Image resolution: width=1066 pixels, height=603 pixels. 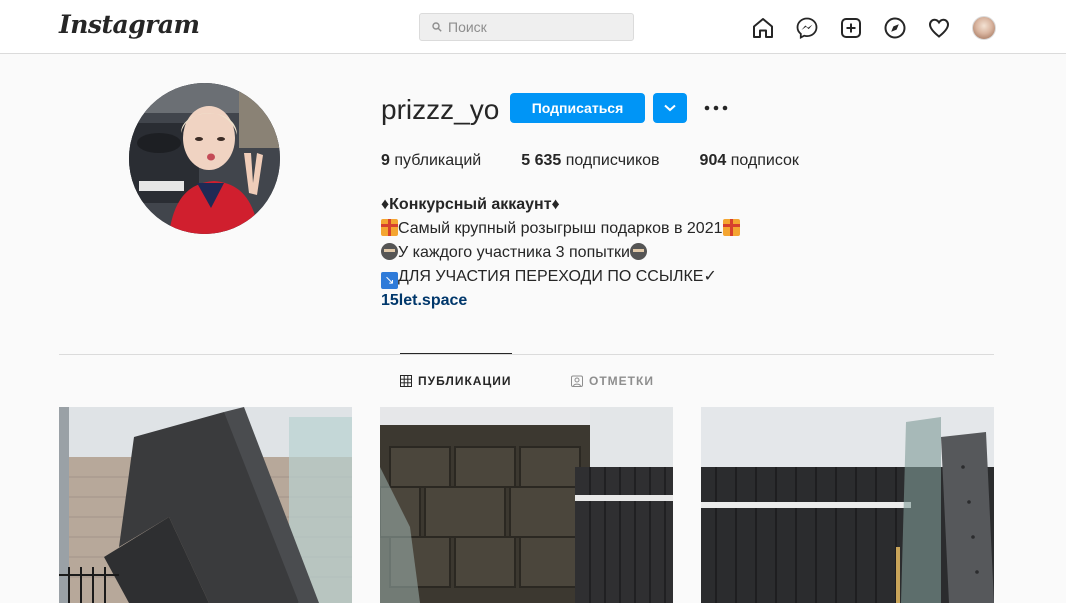 What do you see at coordinates (590, 161) in the screenshot?
I see `followers-count: 5 635 подписчиков` at bounding box center [590, 161].